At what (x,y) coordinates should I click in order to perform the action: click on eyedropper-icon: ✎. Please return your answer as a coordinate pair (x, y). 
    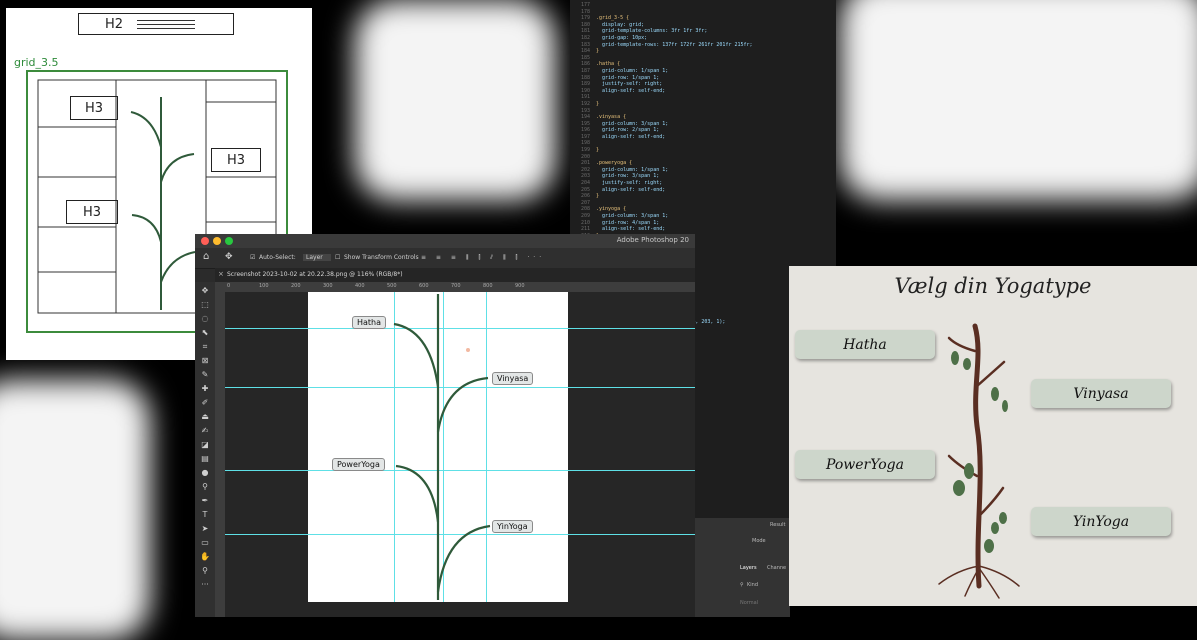
    Looking at the image, I should click on (205, 375).